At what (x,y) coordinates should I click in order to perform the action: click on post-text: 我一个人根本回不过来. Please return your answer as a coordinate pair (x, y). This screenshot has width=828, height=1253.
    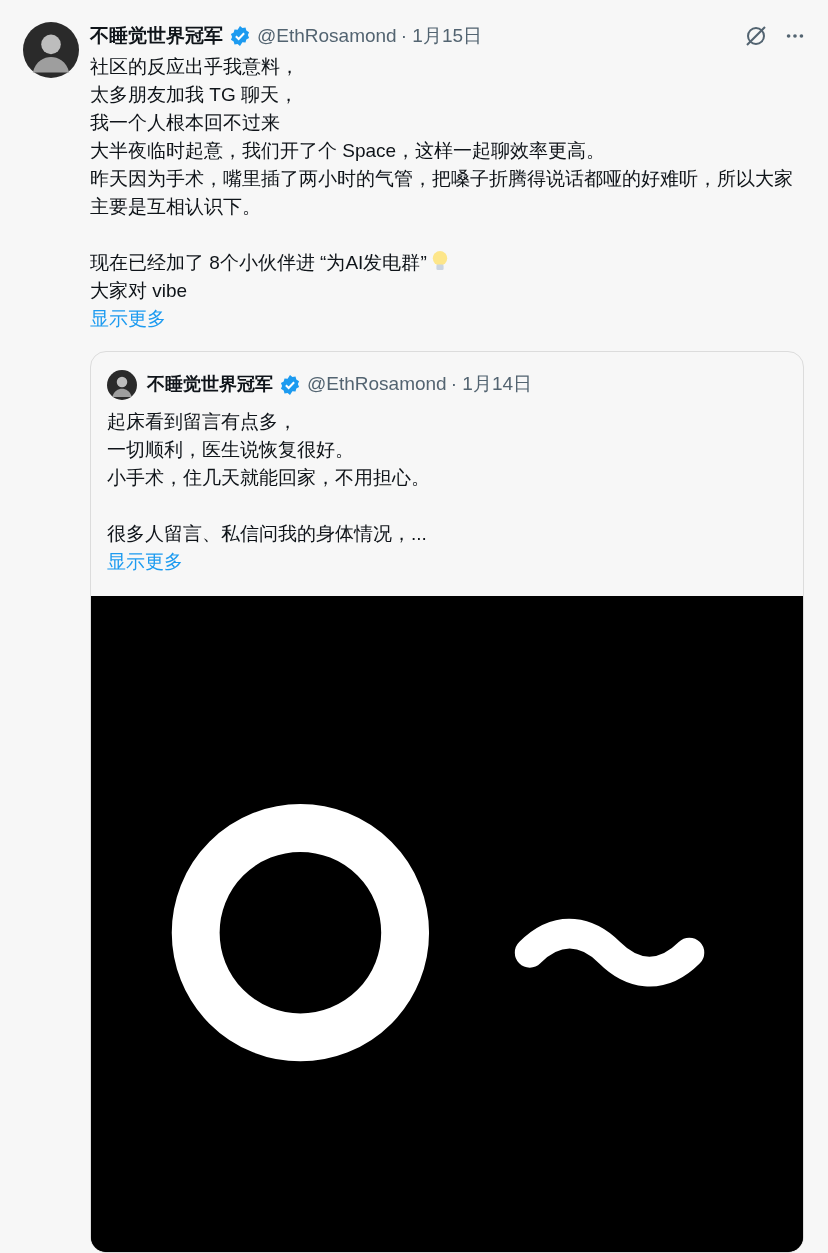
    Looking at the image, I should click on (185, 122).